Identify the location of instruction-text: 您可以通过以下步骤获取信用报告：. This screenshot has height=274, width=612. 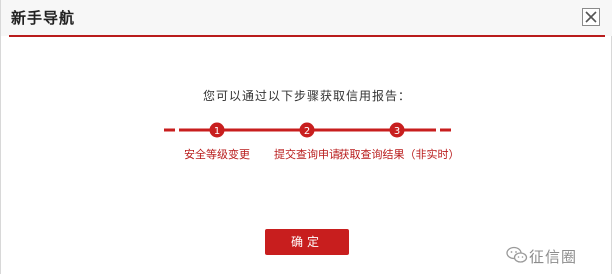
(306, 96).